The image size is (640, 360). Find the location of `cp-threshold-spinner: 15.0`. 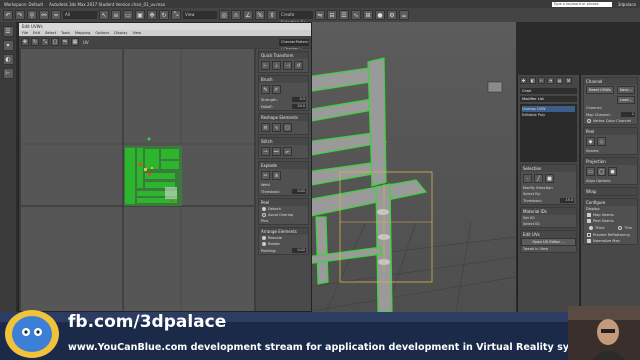

cp-threshold-spinner: 15.0 is located at coordinates (567, 200).